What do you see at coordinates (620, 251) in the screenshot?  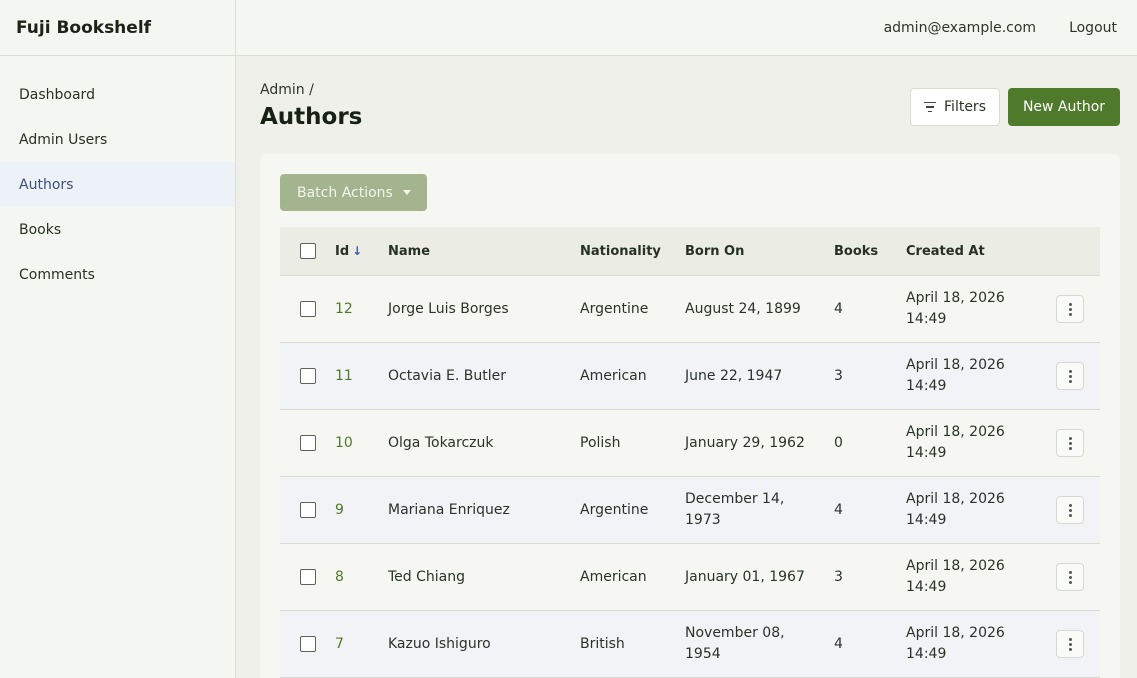 I see `column-nationality: Nationality` at bounding box center [620, 251].